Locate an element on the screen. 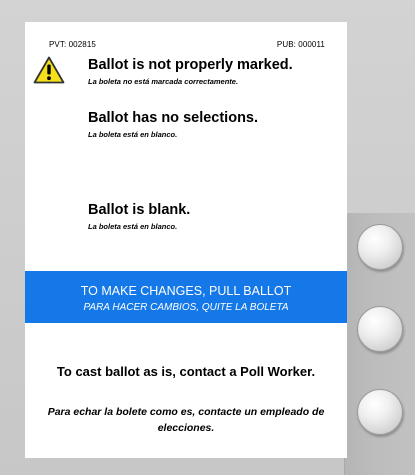 This screenshot has width=415, height=475. error-subtitle-not-marked: La boleta no está marcada correctamente. is located at coordinates (163, 81).